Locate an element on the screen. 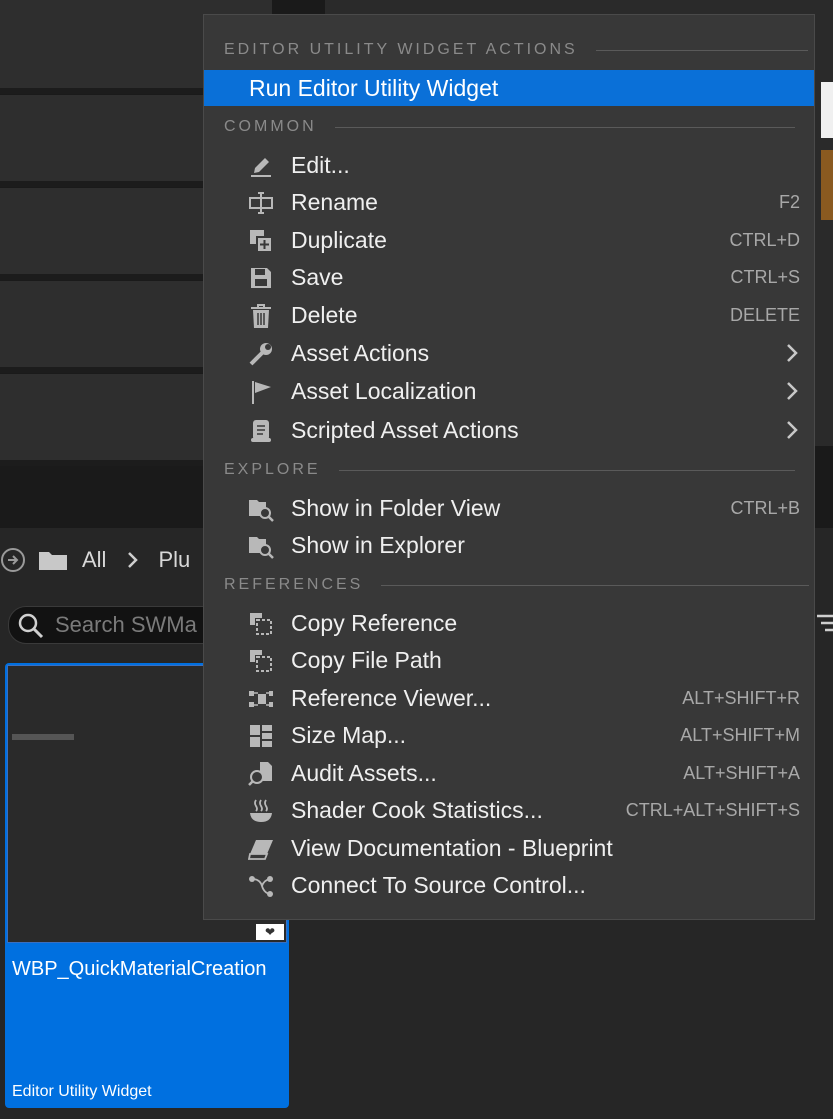  menu-item-audit-assets: Audit Assets... ALT+SHIFT+A is located at coordinates (509, 773).